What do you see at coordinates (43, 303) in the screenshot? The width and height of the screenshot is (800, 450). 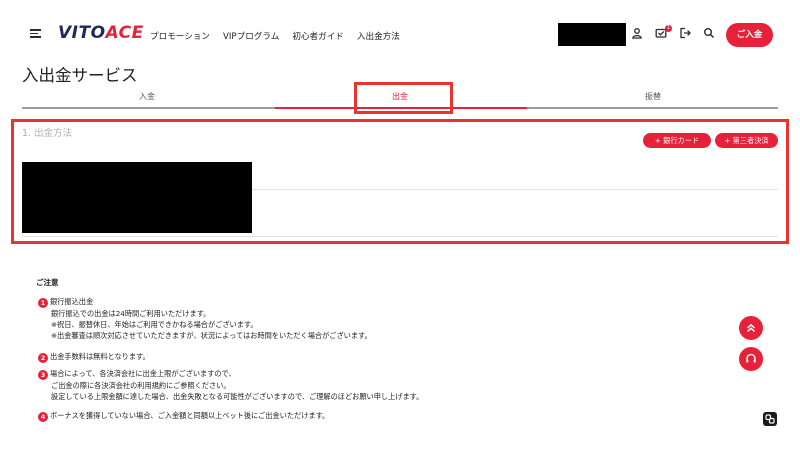 I see `note-number: 1` at bounding box center [43, 303].